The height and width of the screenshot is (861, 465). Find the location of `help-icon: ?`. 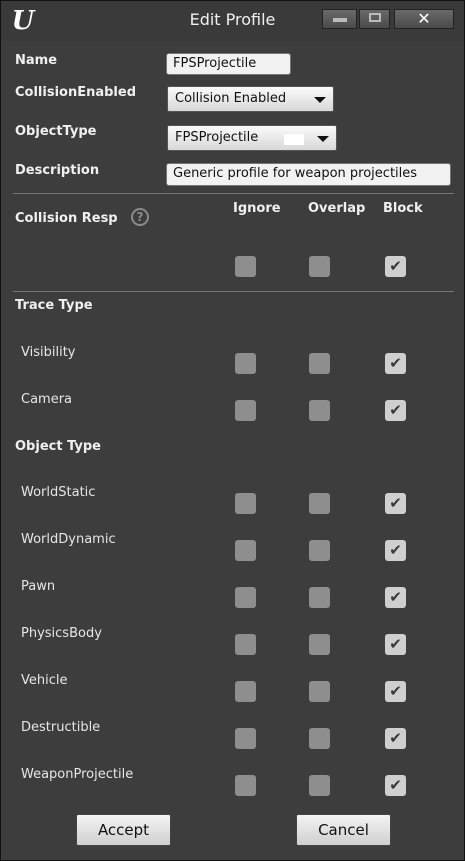

help-icon: ? is located at coordinates (140, 217).